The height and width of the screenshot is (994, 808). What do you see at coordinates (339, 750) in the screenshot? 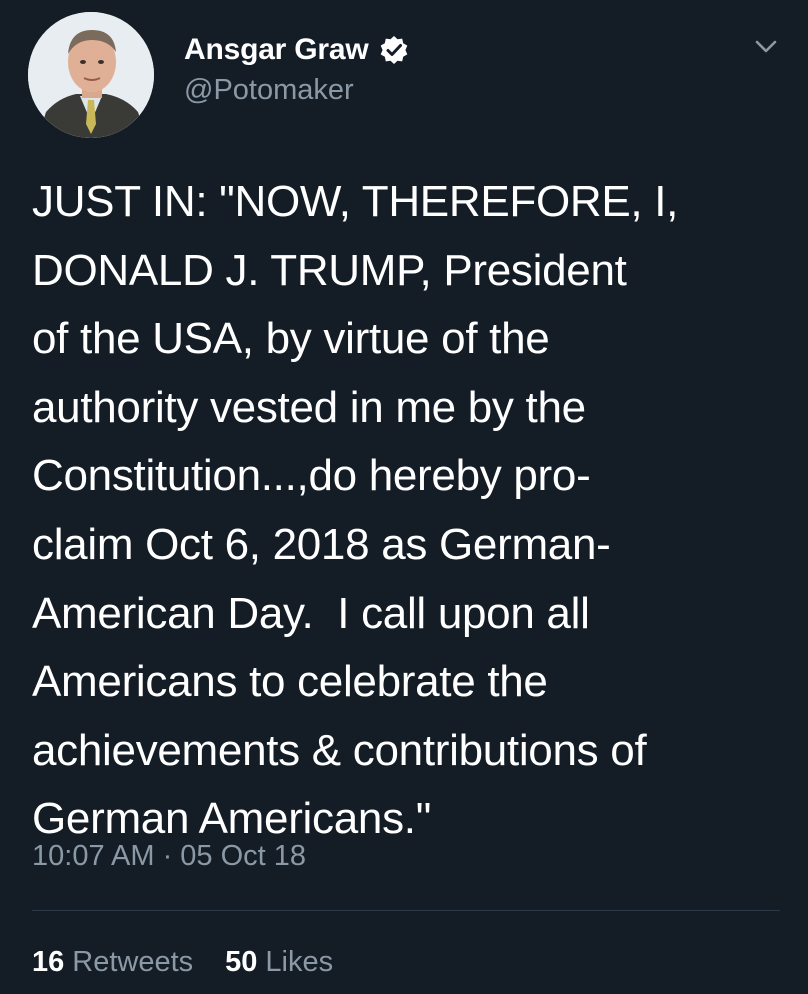
I see `tweet-text-line: achievements & contributions of` at bounding box center [339, 750].